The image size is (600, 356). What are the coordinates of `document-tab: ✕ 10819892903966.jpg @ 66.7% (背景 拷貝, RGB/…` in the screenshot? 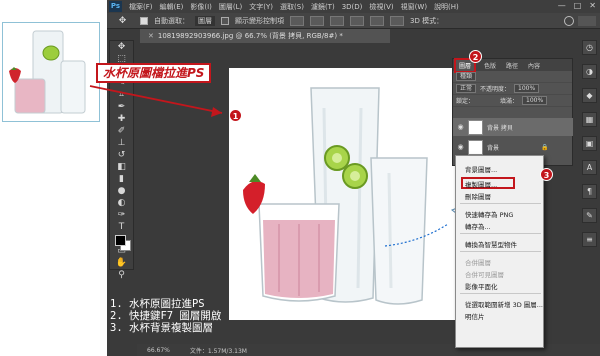 It's located at (265, 36).